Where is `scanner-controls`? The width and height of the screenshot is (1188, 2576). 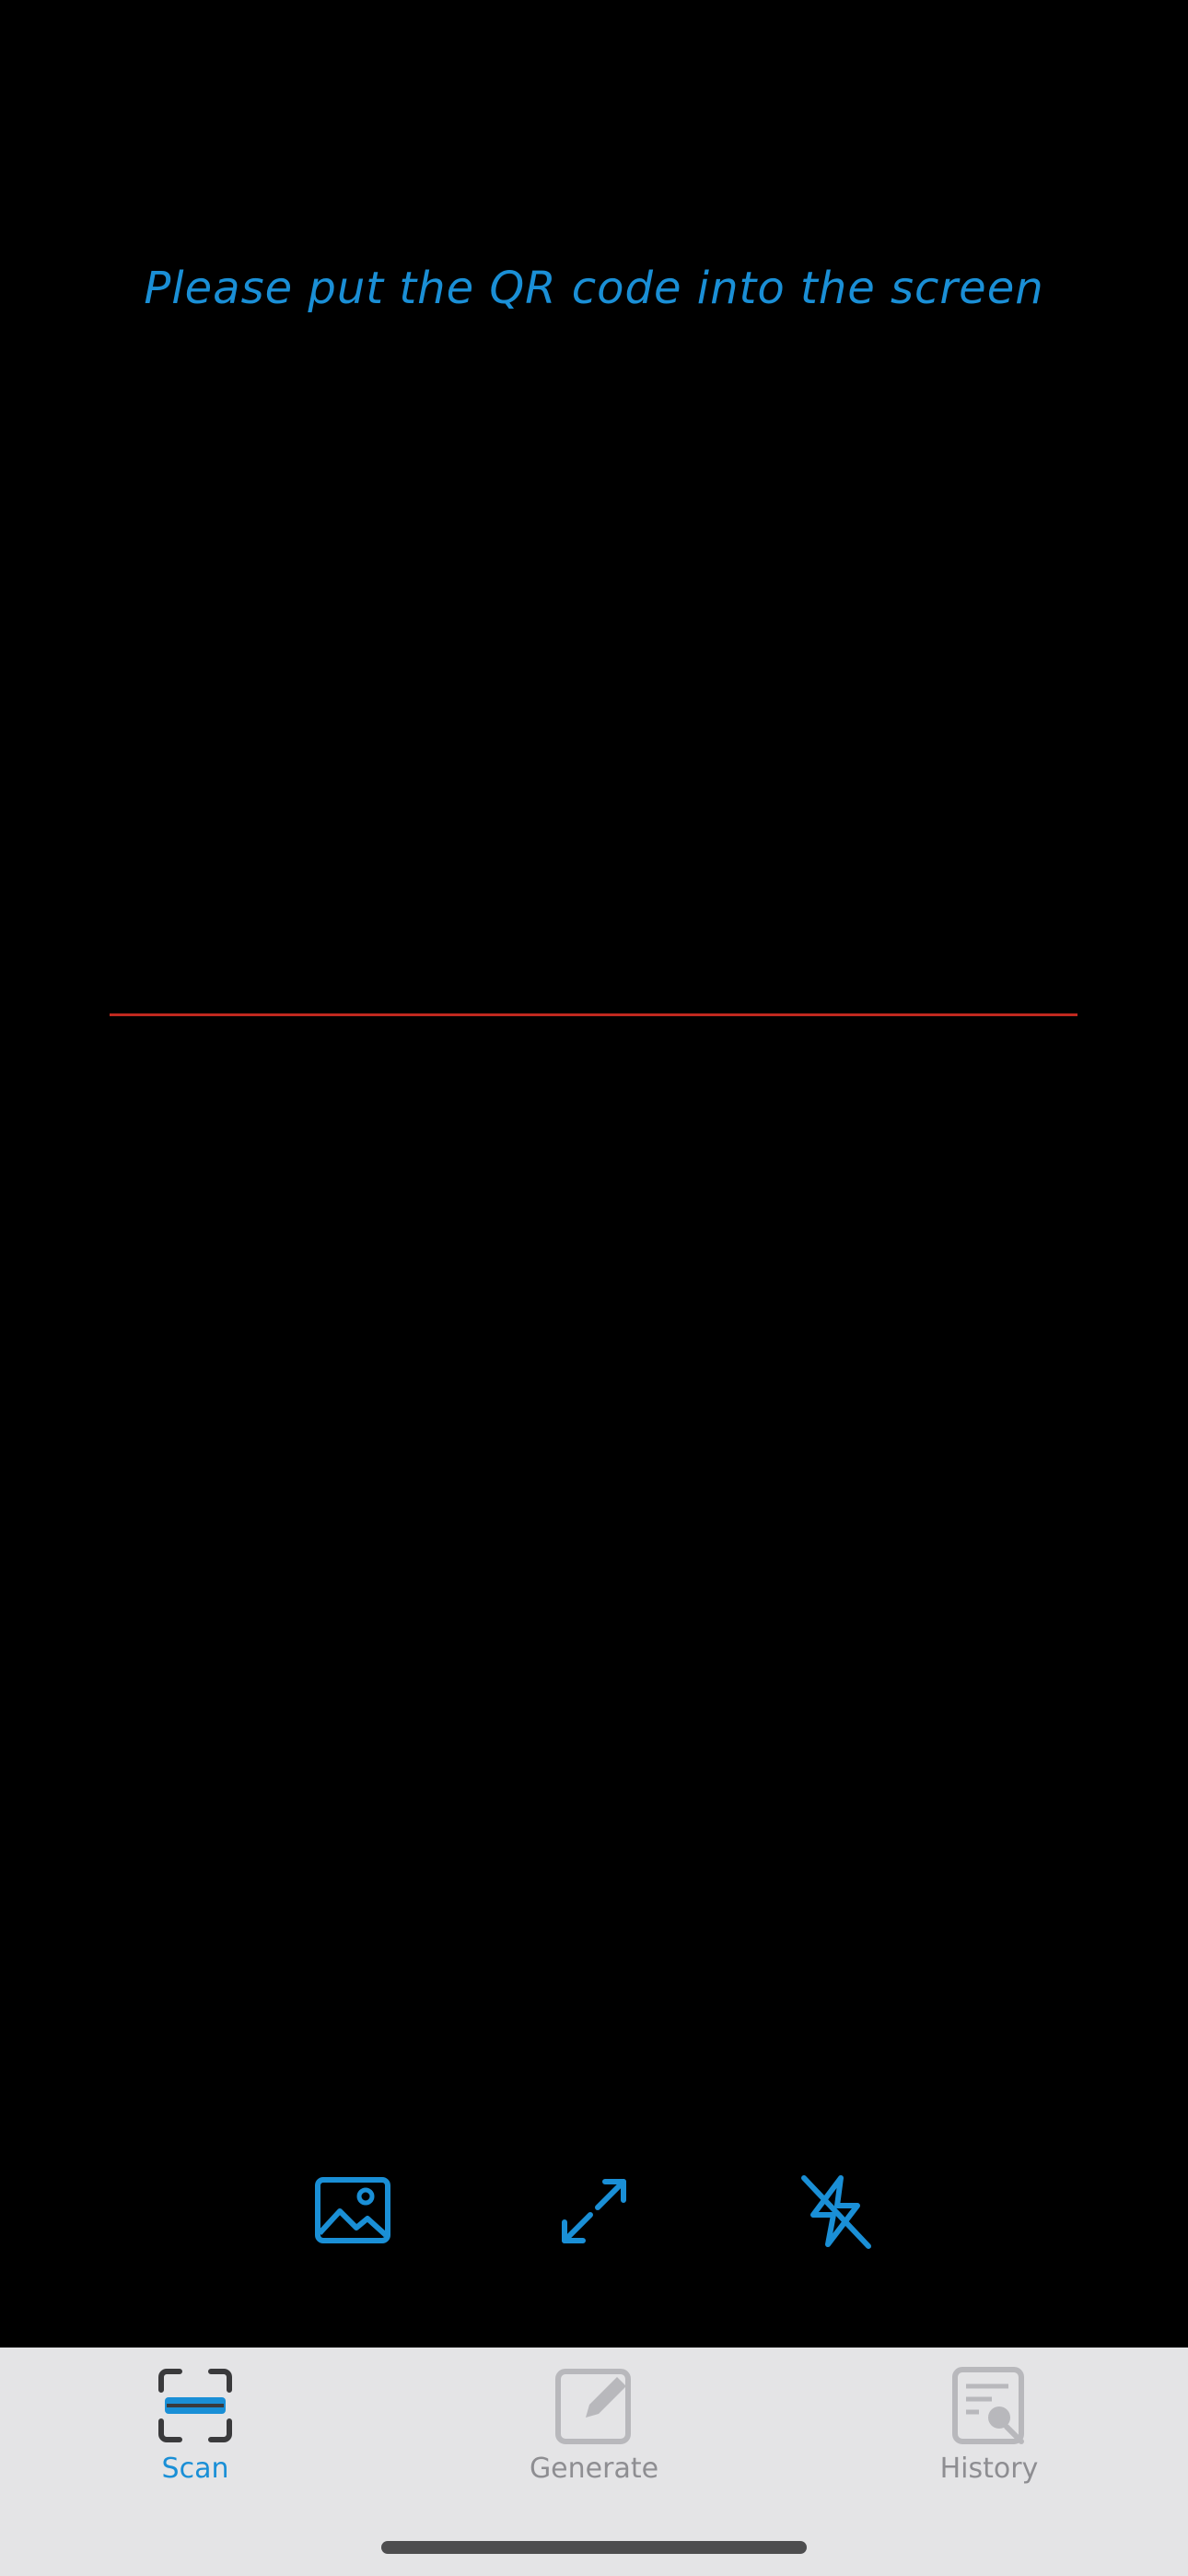
scanner-controls is located at coordinates (594, 2211).